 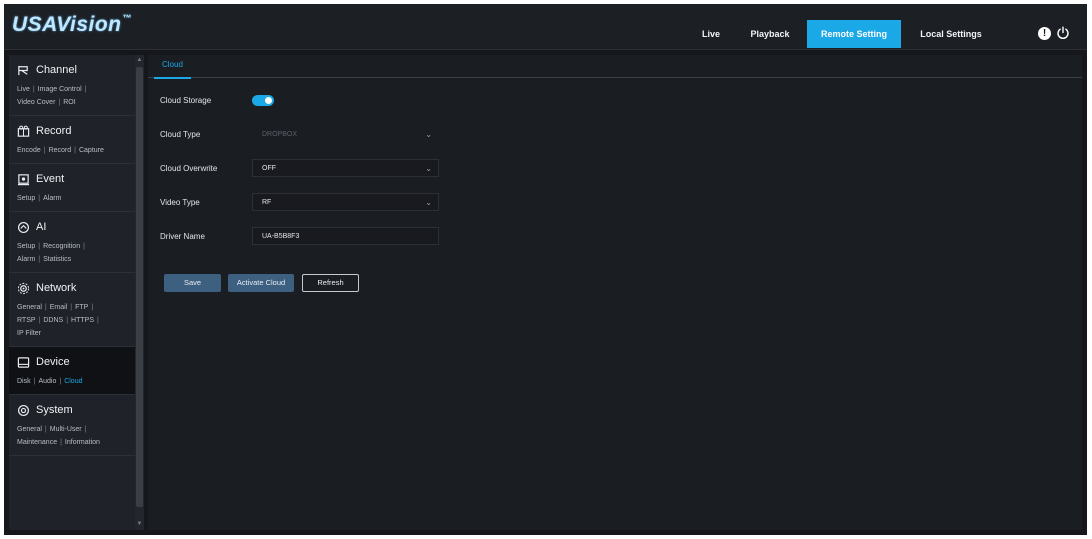 What do you see at coordinates (73, 410) in the screenshot?
I see `sidebar-item-system: System` at bounding box center [73, 410].